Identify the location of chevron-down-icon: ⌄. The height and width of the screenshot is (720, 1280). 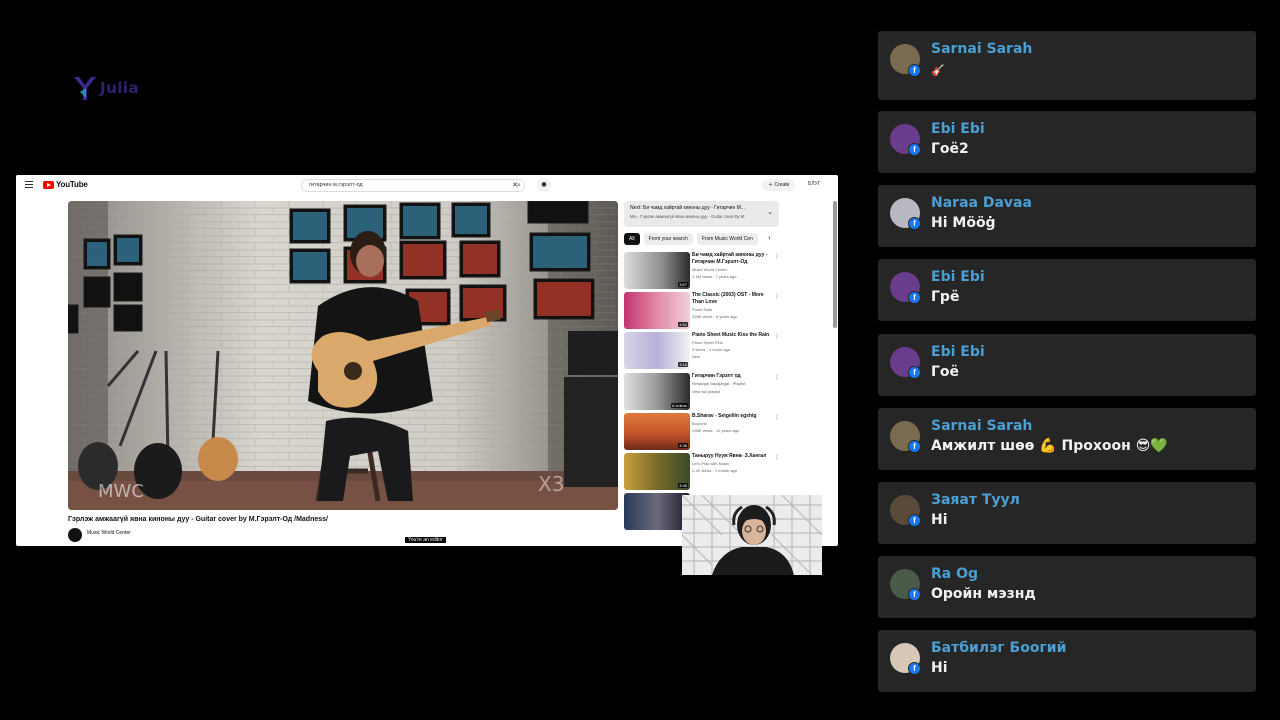
(770, 212).